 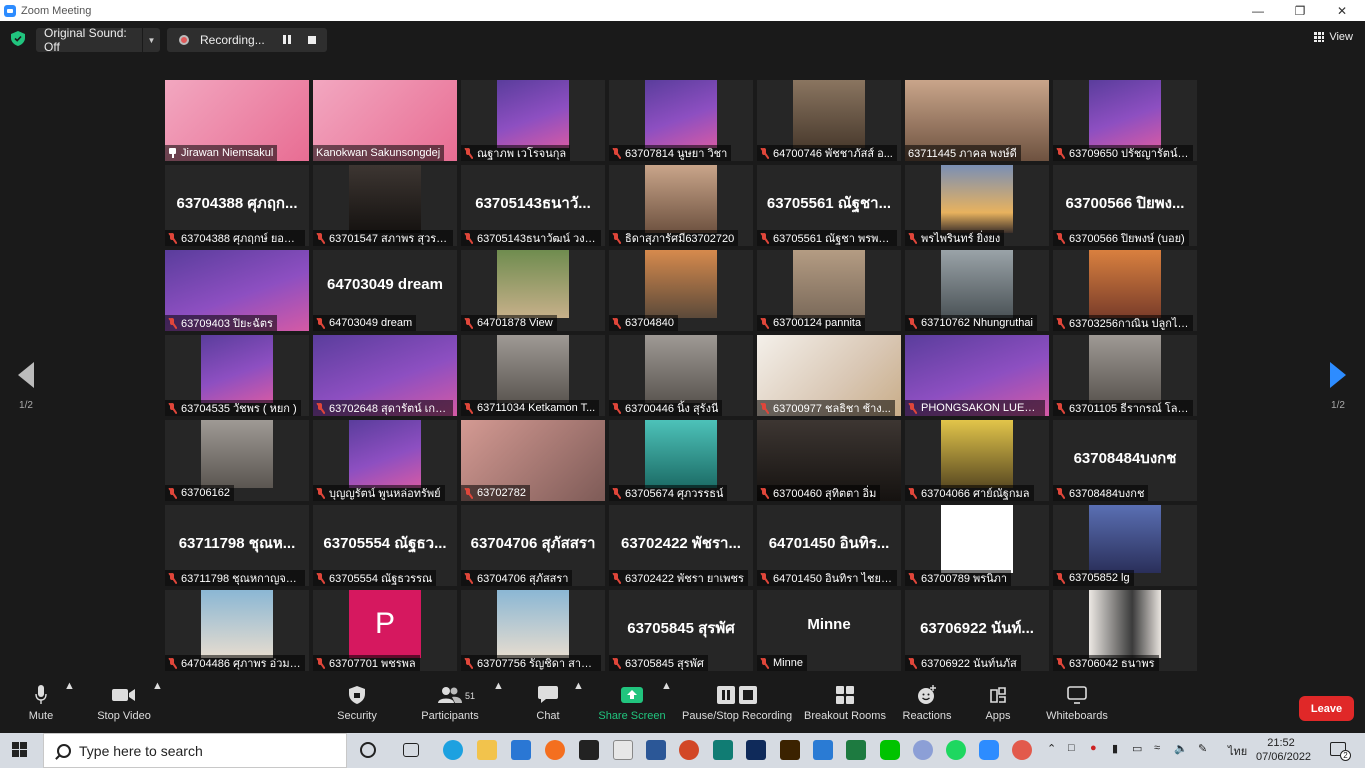 I want to click on participant-tile: 63708484บงกช 63708484บงกช, so click(x=1125, y=460).